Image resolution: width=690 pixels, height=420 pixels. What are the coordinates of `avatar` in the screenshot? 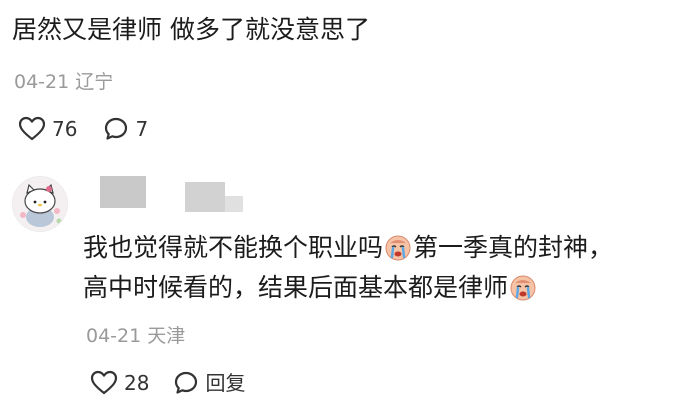 It's located at (40, 204).